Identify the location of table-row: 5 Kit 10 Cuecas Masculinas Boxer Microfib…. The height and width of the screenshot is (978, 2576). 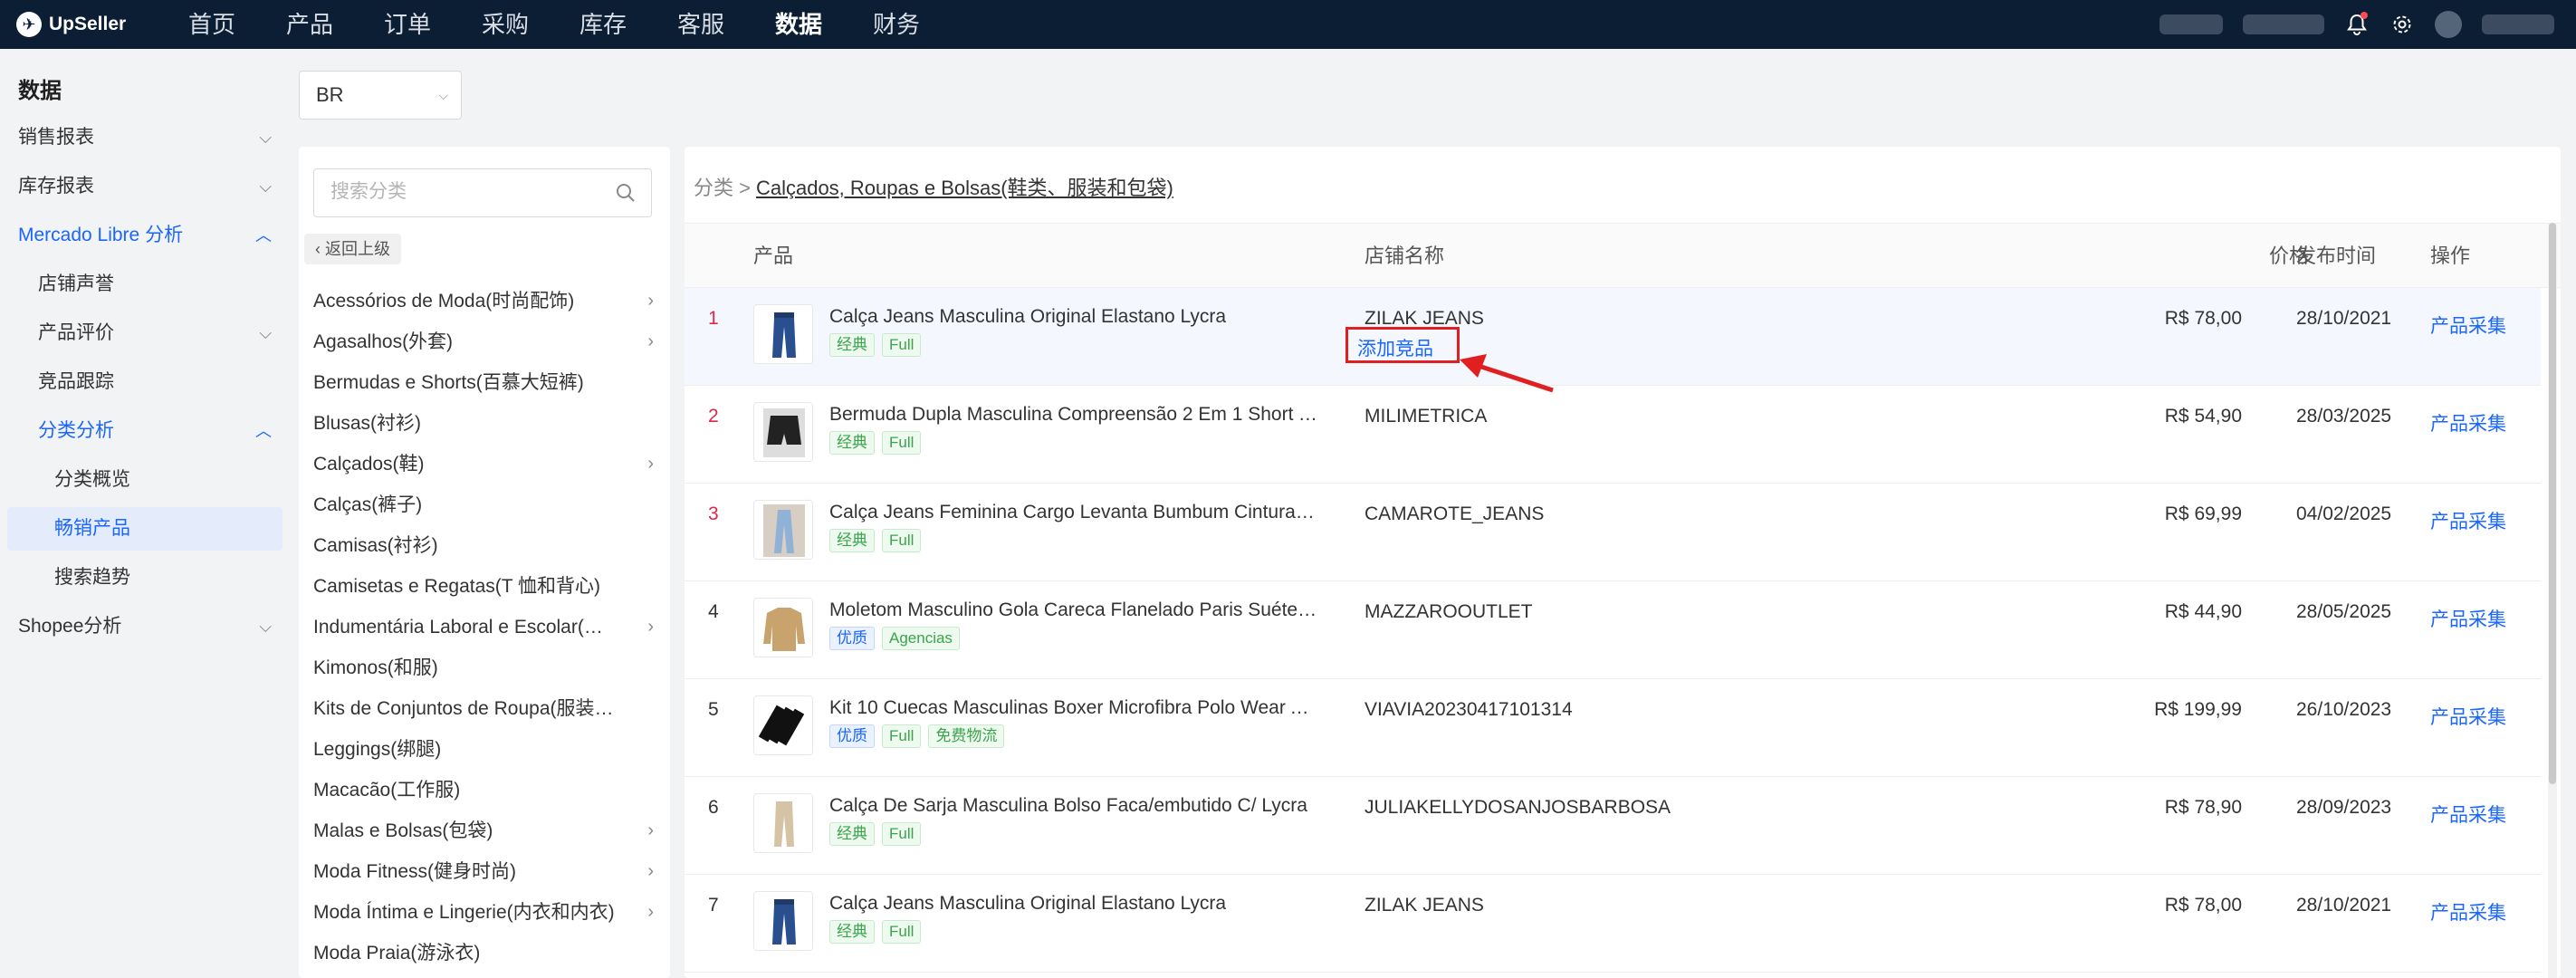
(1613, 728).